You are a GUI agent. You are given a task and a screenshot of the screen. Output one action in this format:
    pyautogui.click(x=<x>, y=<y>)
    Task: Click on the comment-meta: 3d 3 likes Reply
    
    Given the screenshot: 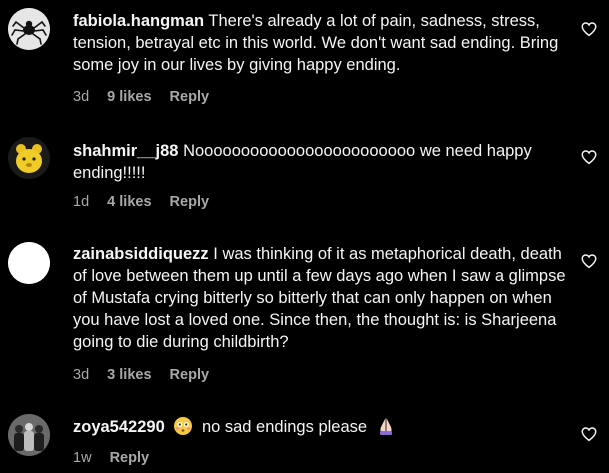 What is the action you would take?
    pyautogui.click(x=148, y=375)
    